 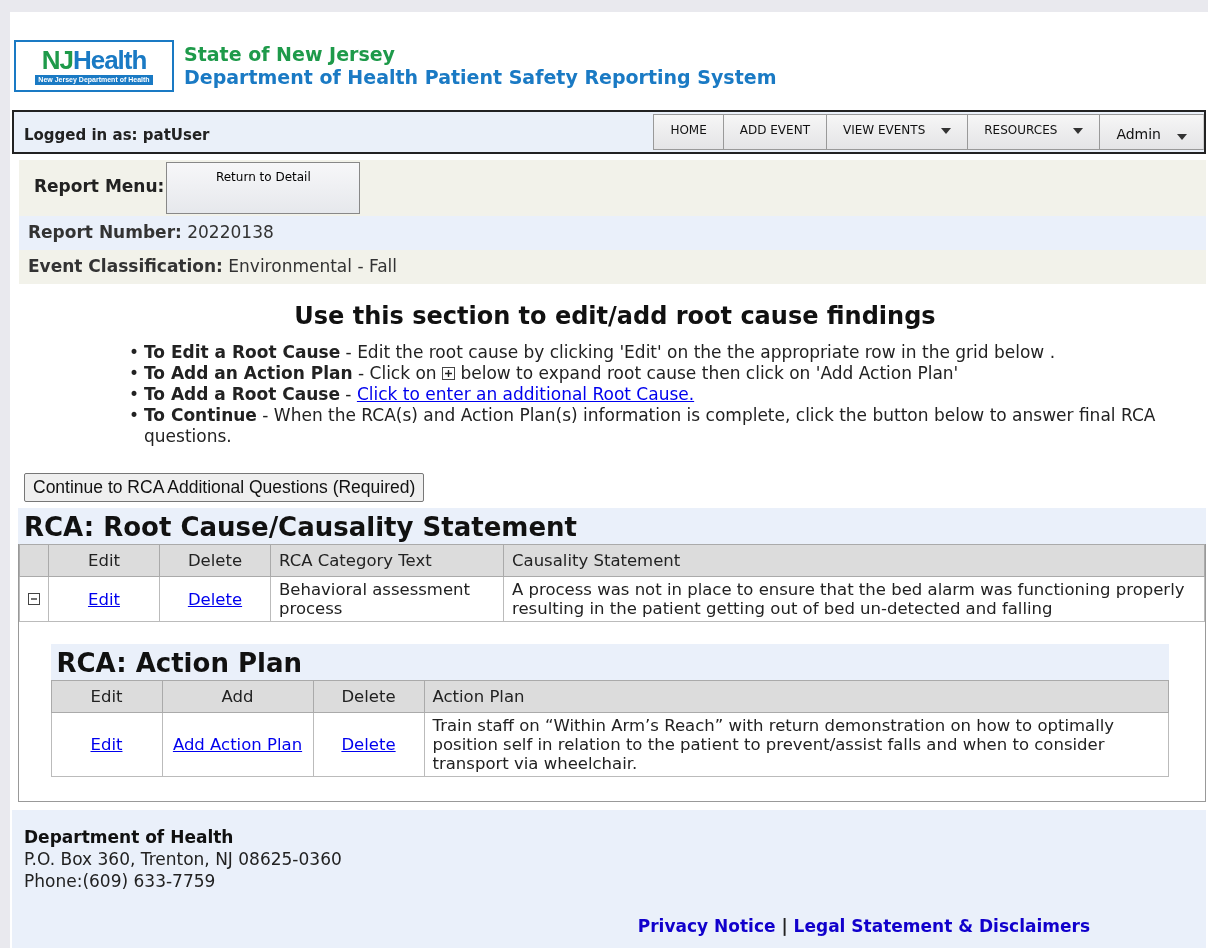 What do you see at coordinates (609, 662) in the screenshot?
I see `action-plan-title: RCA: Action Plan` at bounding box center [609, 662].